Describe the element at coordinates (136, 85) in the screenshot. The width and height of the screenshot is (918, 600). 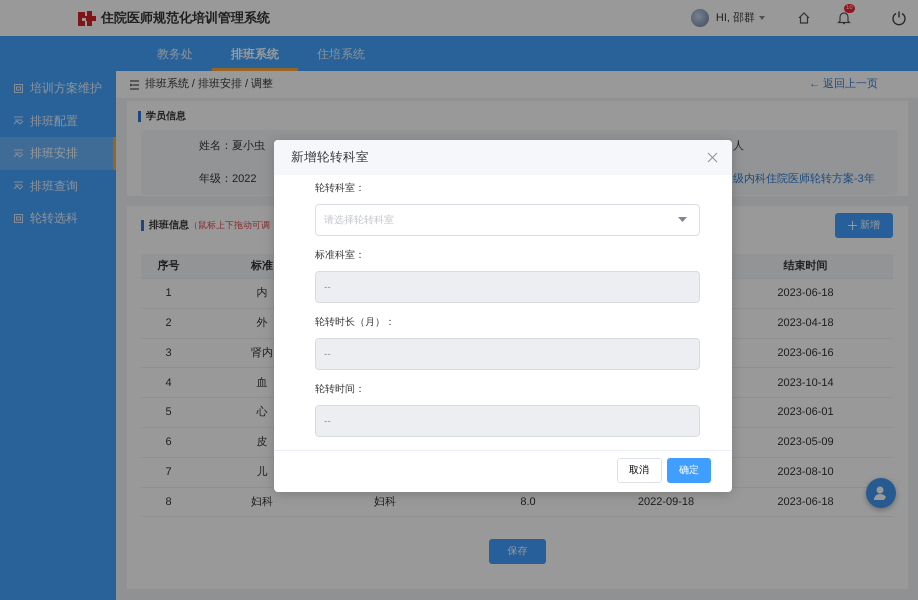
I see `menu-icon` at that location.